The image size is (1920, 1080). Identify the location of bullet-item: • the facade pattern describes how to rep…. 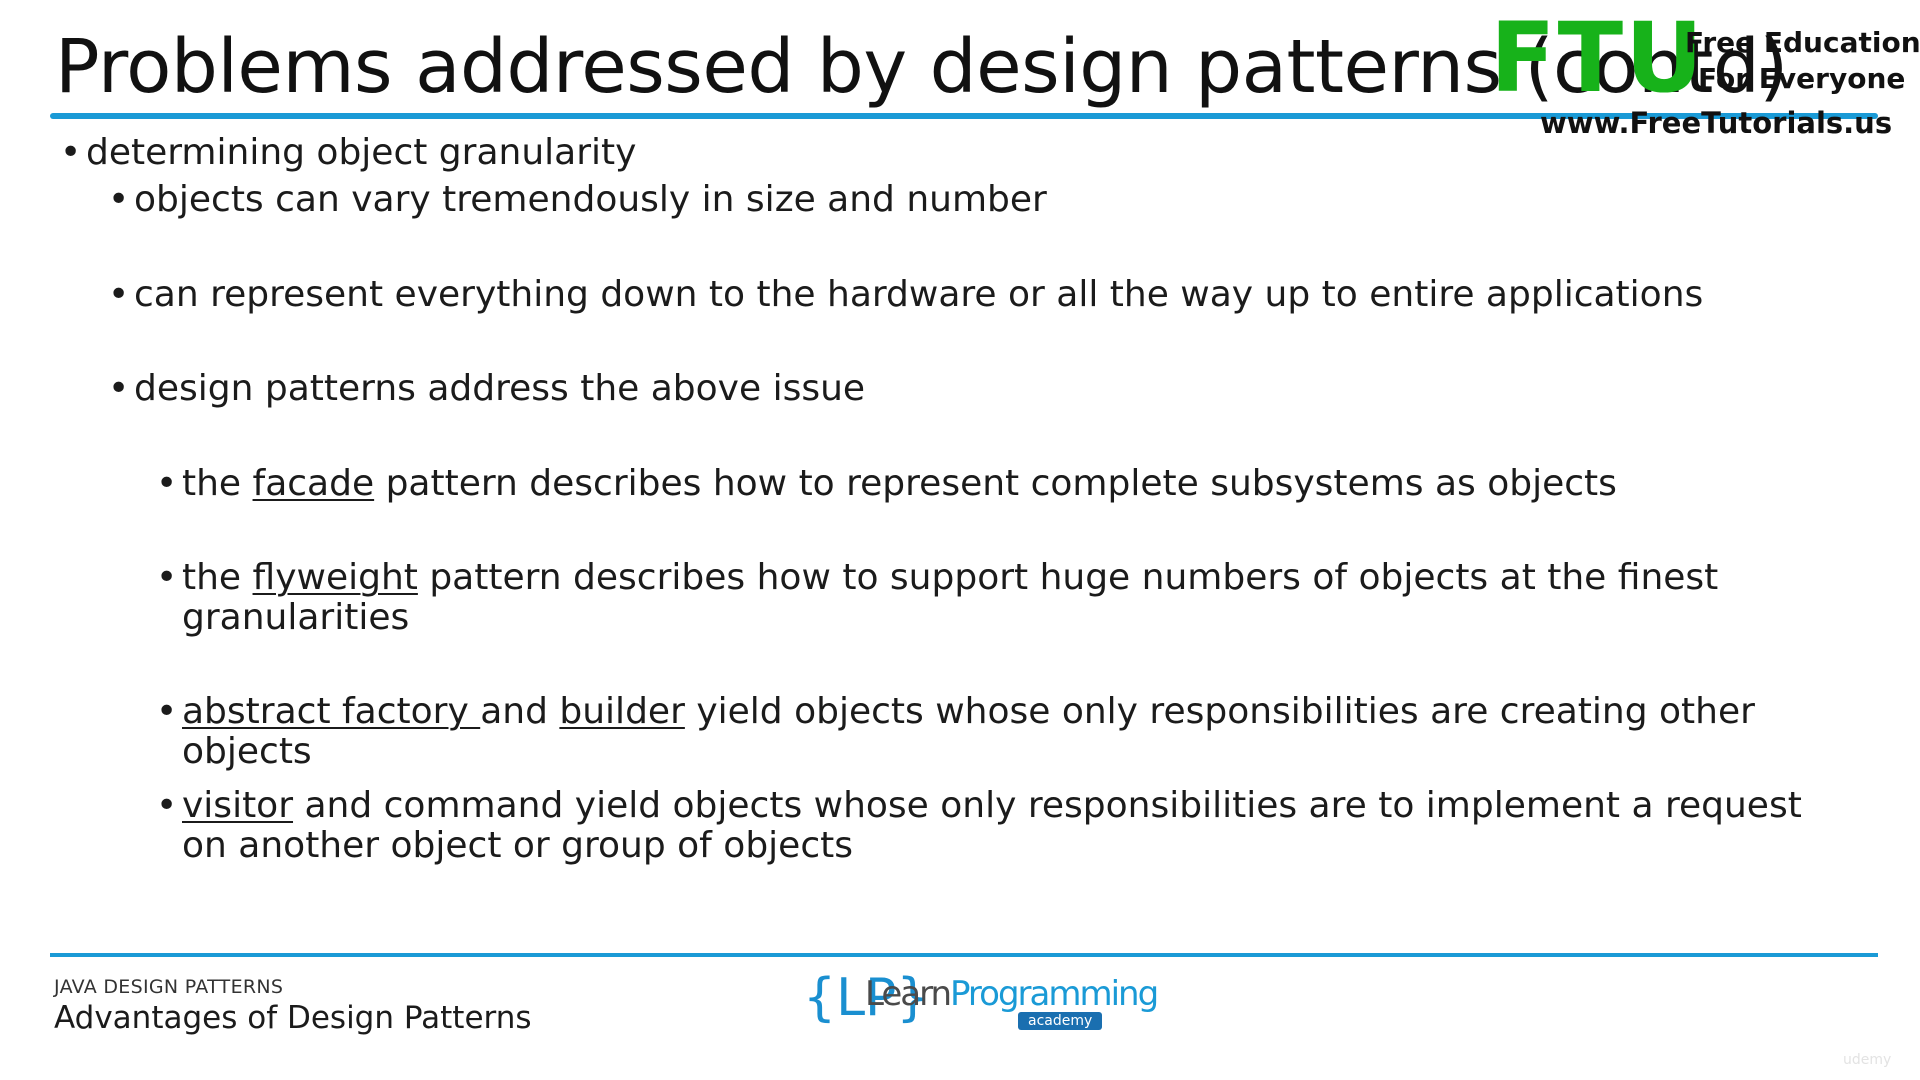
(999, 483).